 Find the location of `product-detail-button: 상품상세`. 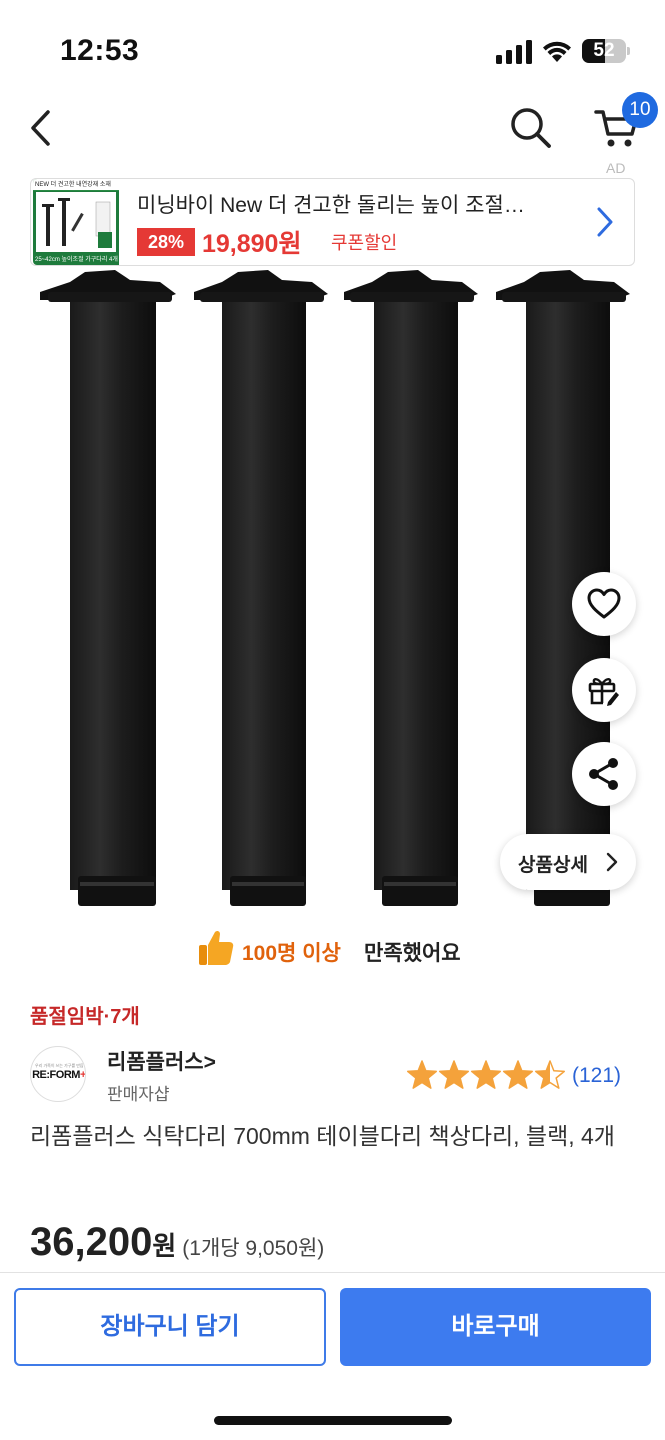

product-detail-button: 상품상세 is located at coordinates (568, 862).